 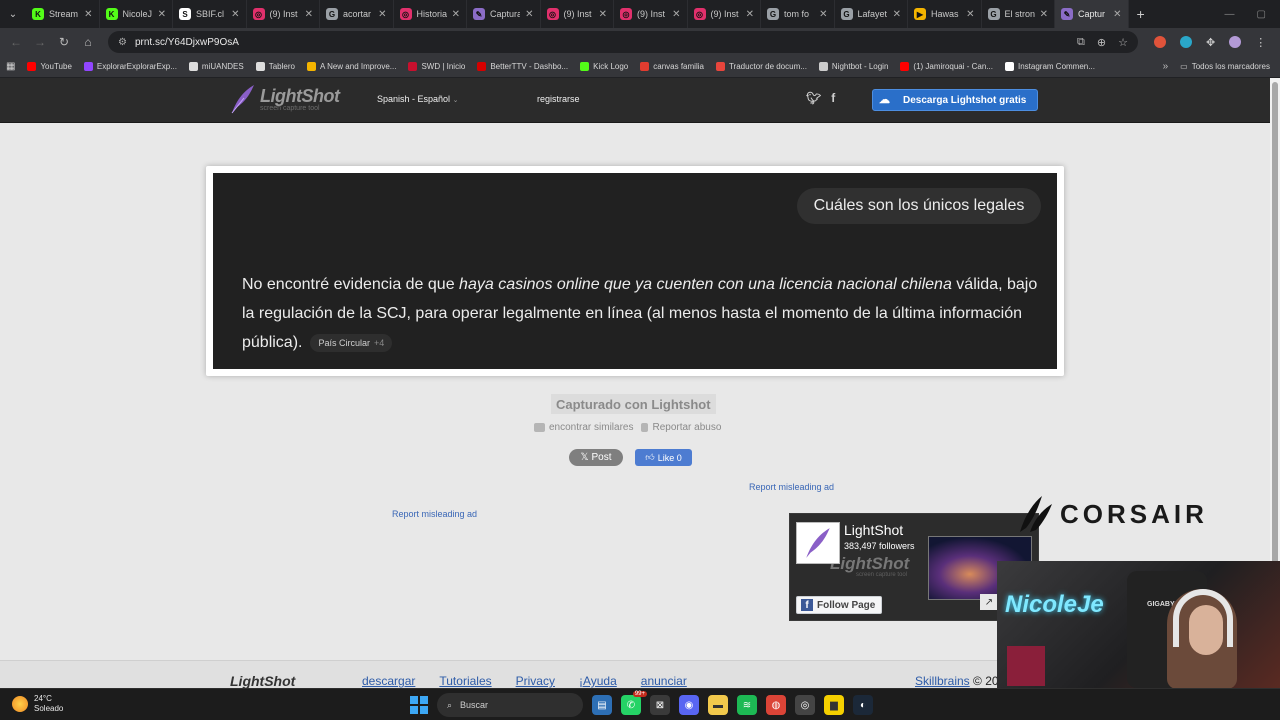 I want to click on find-similar-link: encontrar similares, so click(x=583, y=427).